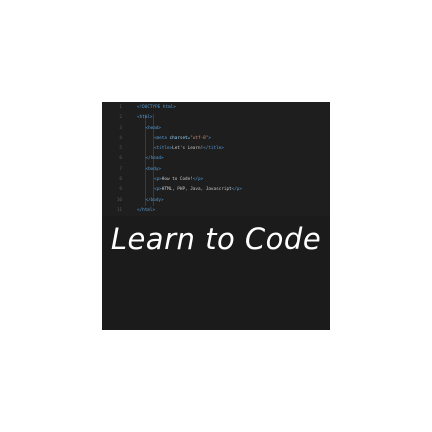 The width and height of the screenshot is (432, 432). What do you see at coordinates (119, 200) in the screenshot?
I see `line-number: 10` at bounding box center [119, 200].